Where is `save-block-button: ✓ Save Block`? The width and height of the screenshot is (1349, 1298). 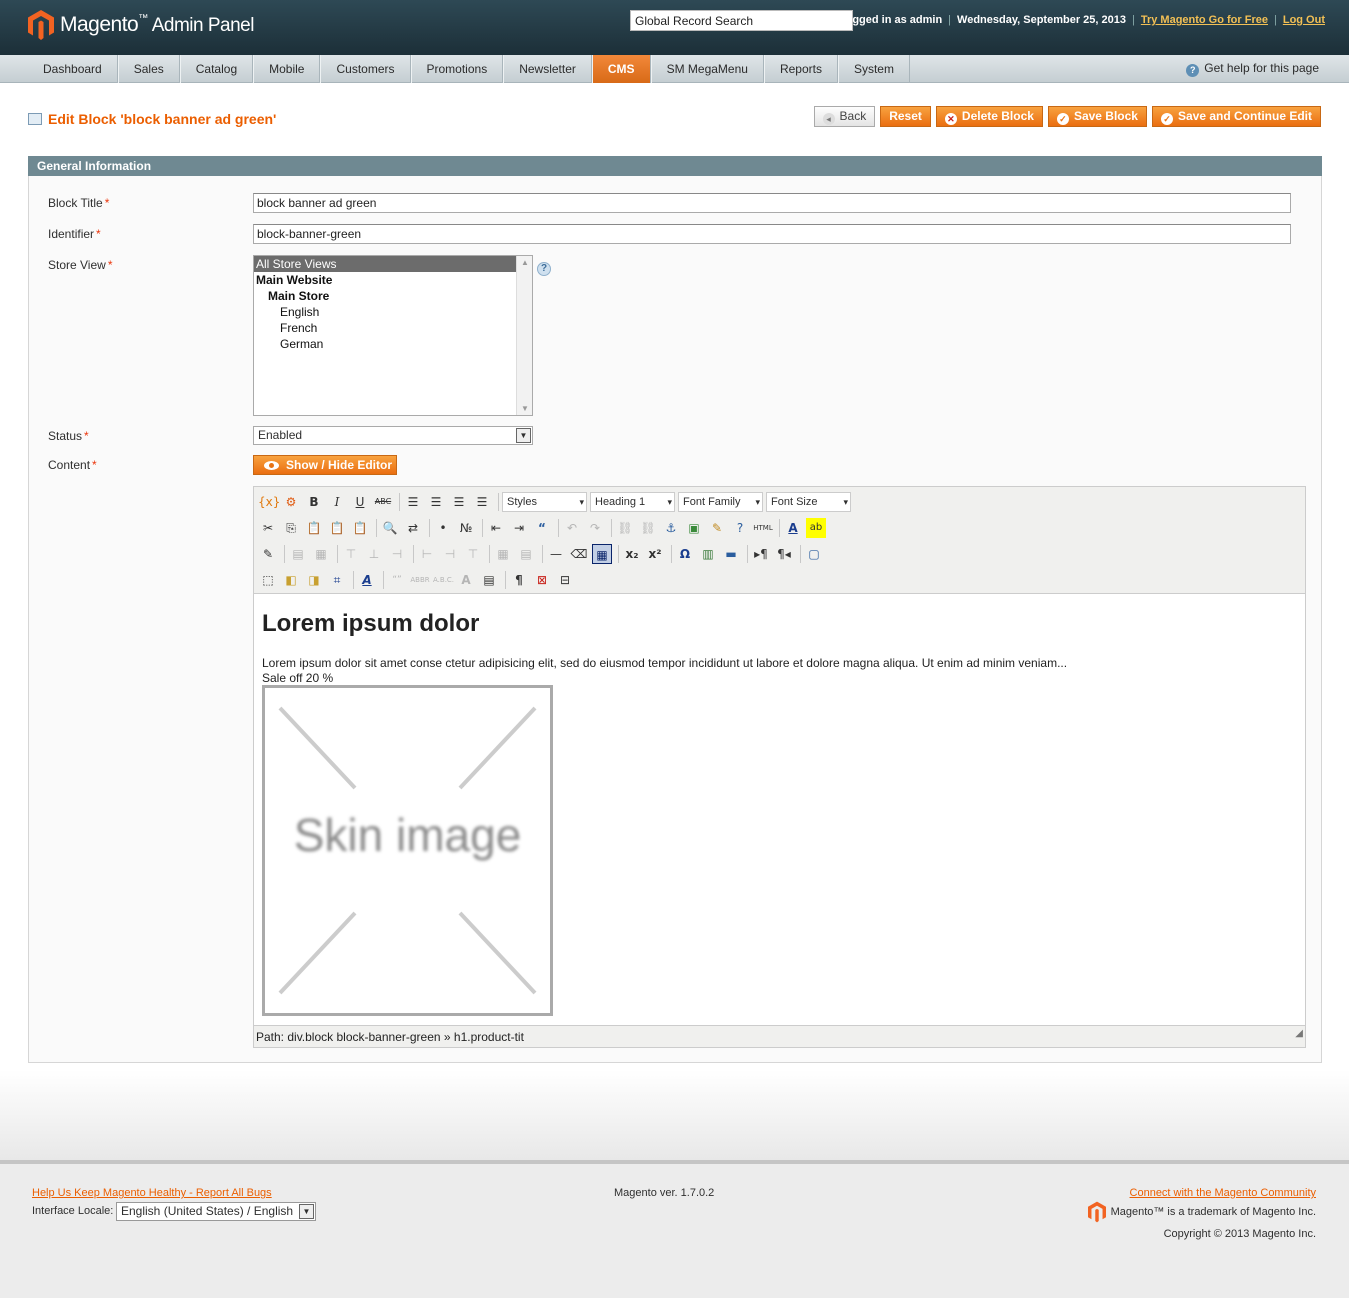
save-block-button: ✓ Save Block is located at coordinates (1097, 116).